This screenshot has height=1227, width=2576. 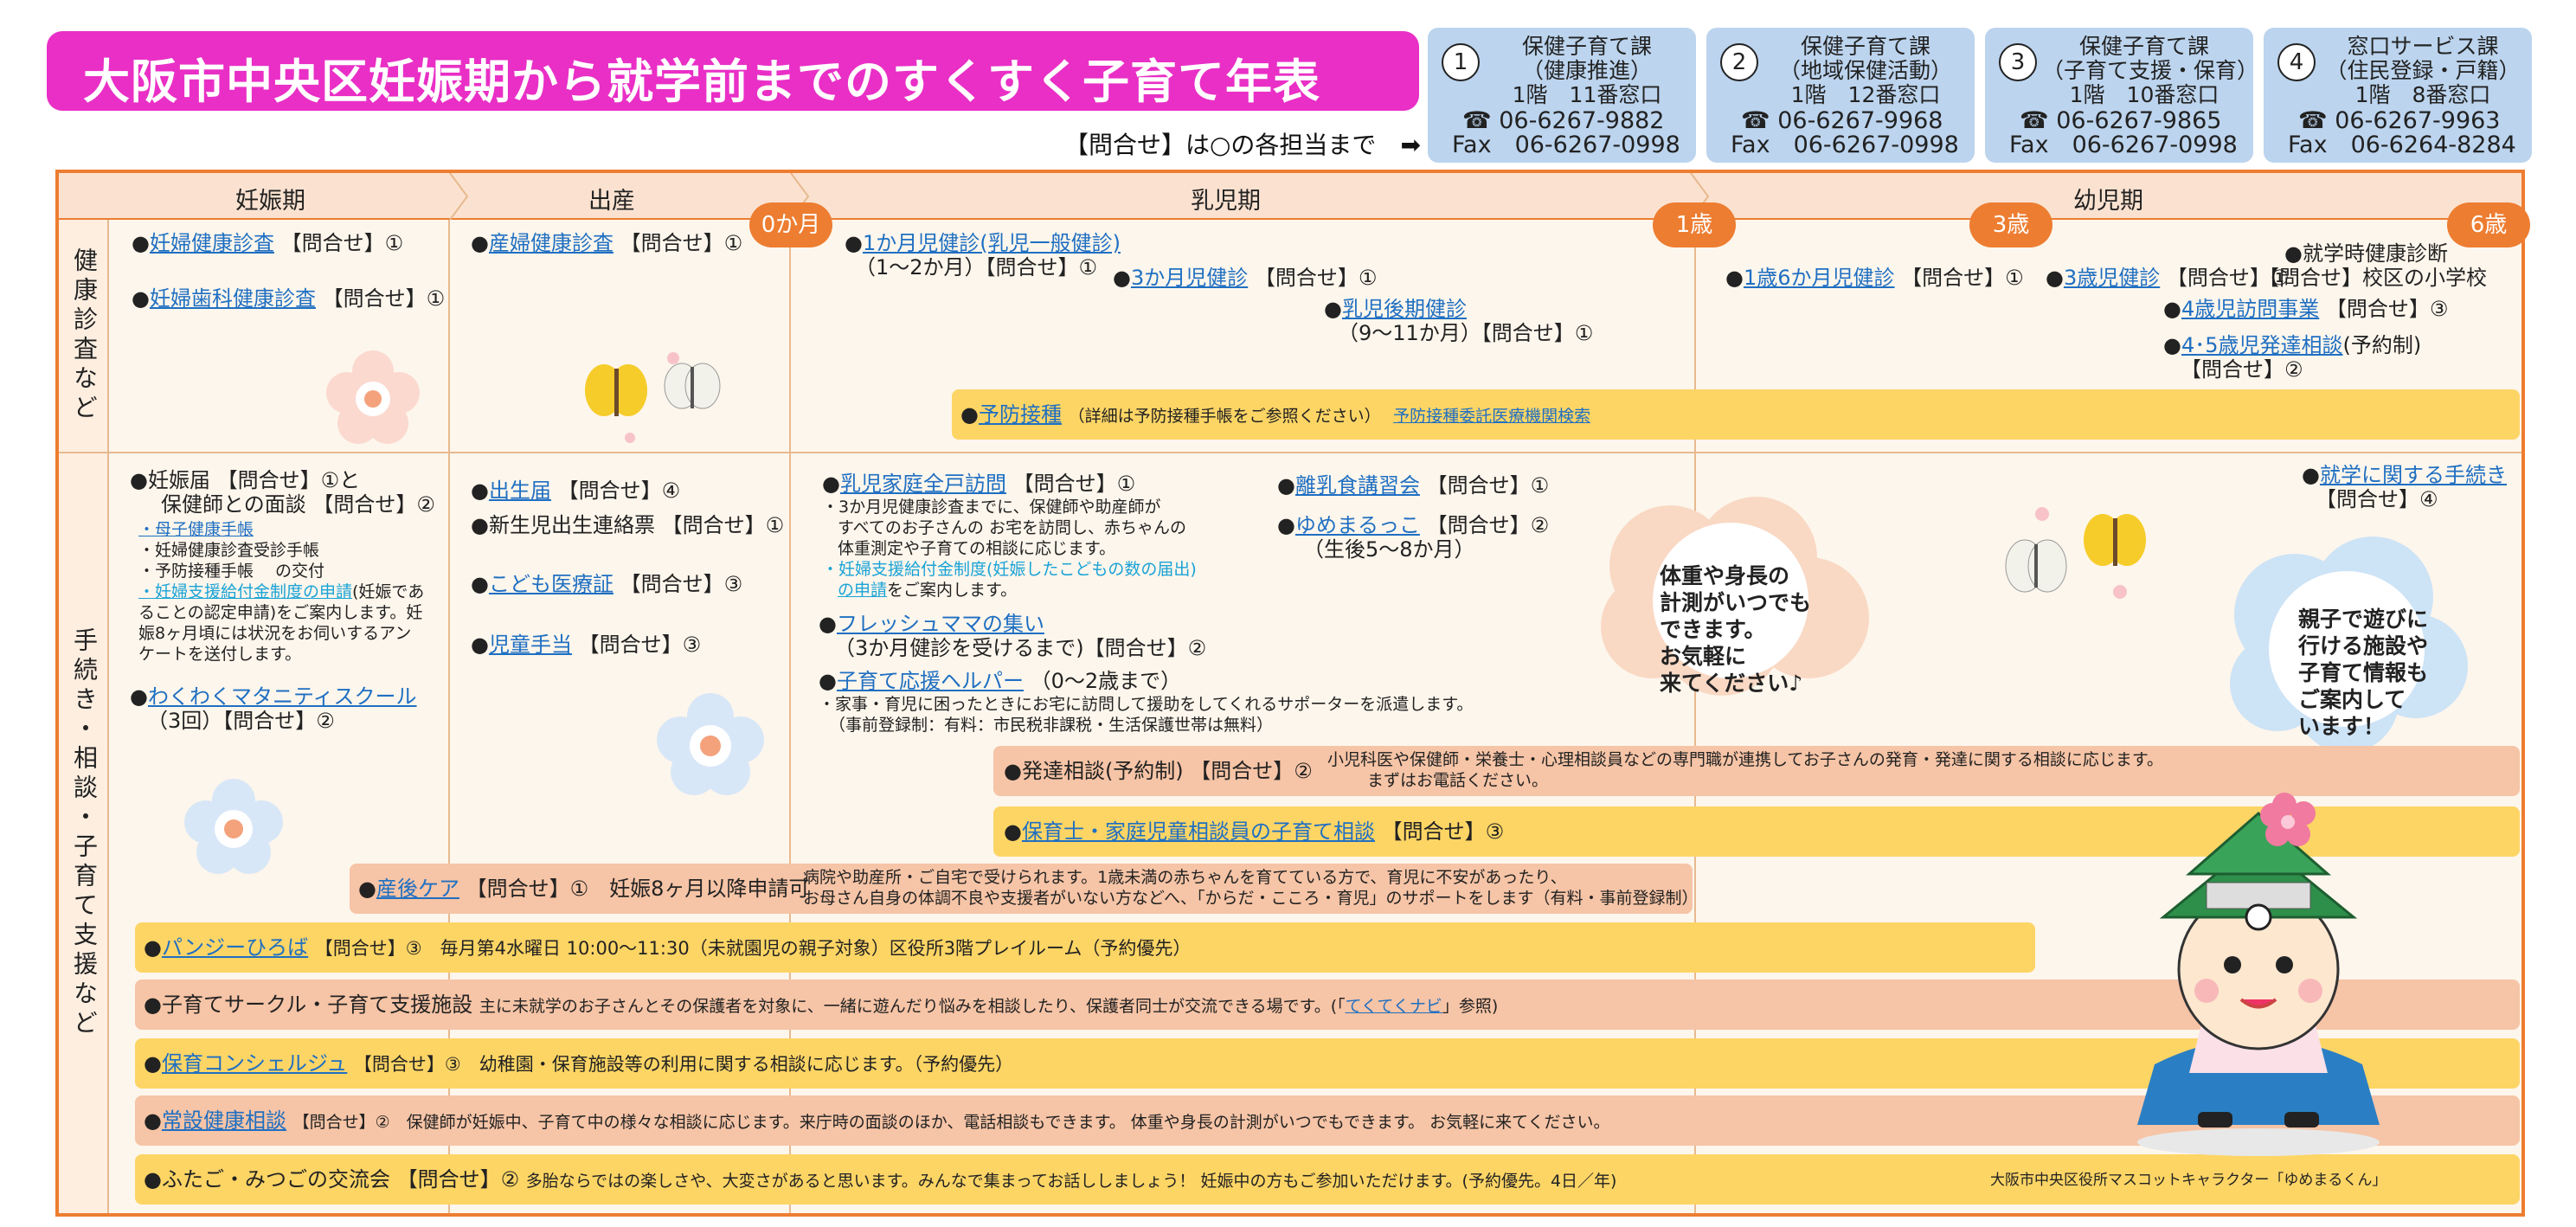 I want to click on item-fresh-mama: ●フレッシュママの集い, so click(x=932, y=624).